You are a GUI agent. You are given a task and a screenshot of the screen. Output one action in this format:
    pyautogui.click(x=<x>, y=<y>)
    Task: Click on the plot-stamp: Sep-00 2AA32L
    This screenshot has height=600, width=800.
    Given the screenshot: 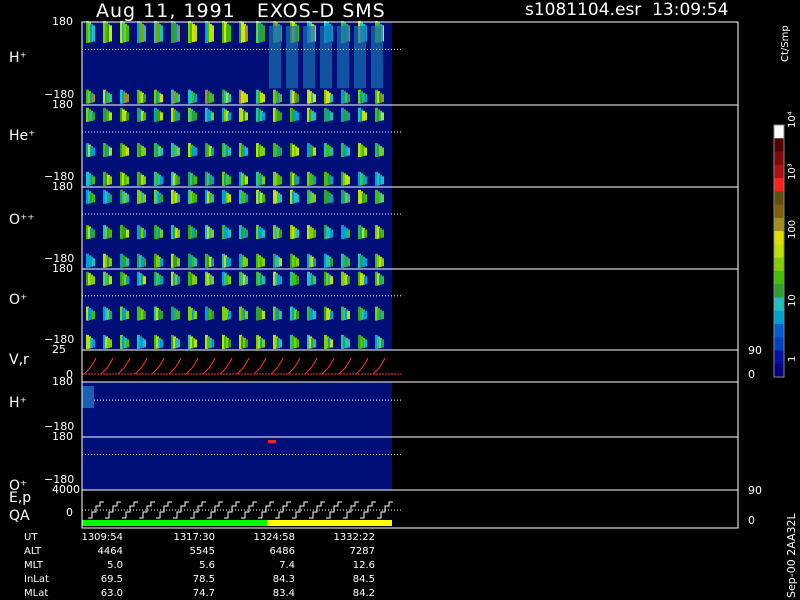 What is the action you would take?
    pyautogui.click(x=791, y=555)
    